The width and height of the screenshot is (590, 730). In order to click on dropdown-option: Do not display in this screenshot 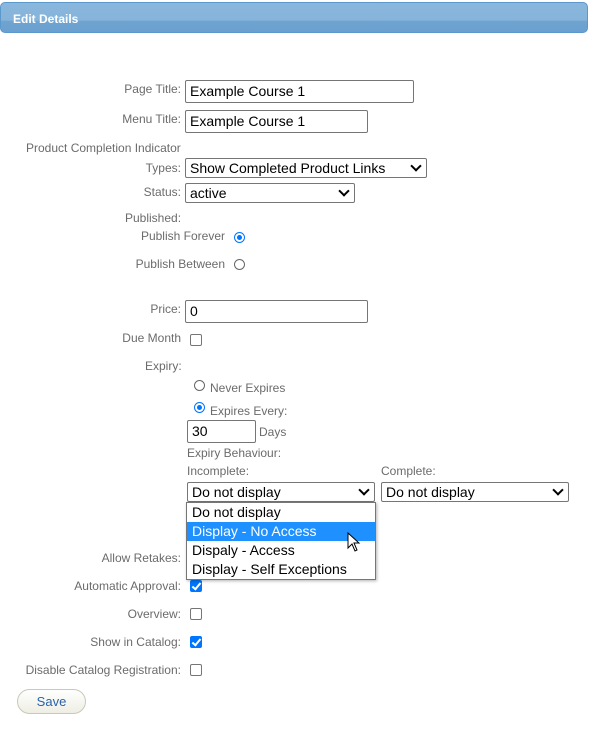, I will do `click(281, 512)`.